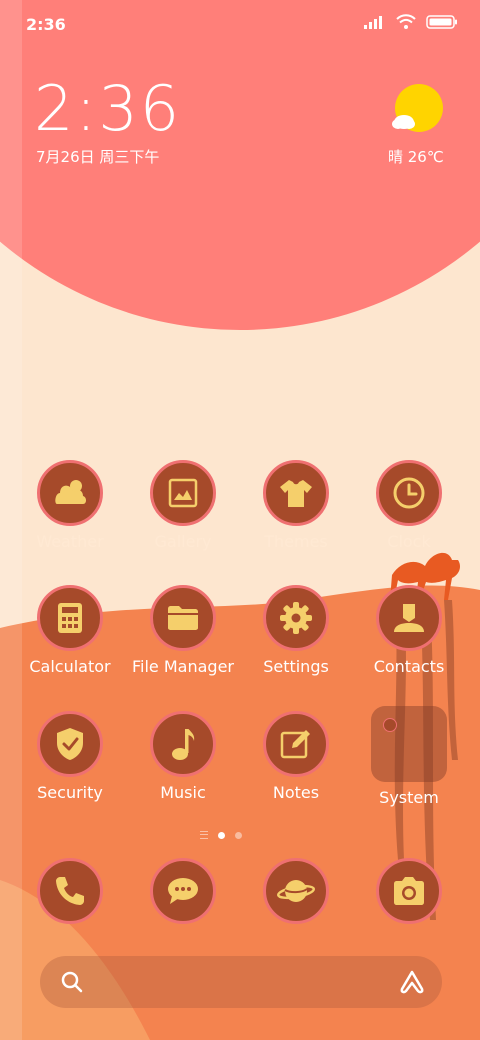  Describe the element at coordinates (70, 744) in the screenshot. I see `shield-check-icon` at that location.